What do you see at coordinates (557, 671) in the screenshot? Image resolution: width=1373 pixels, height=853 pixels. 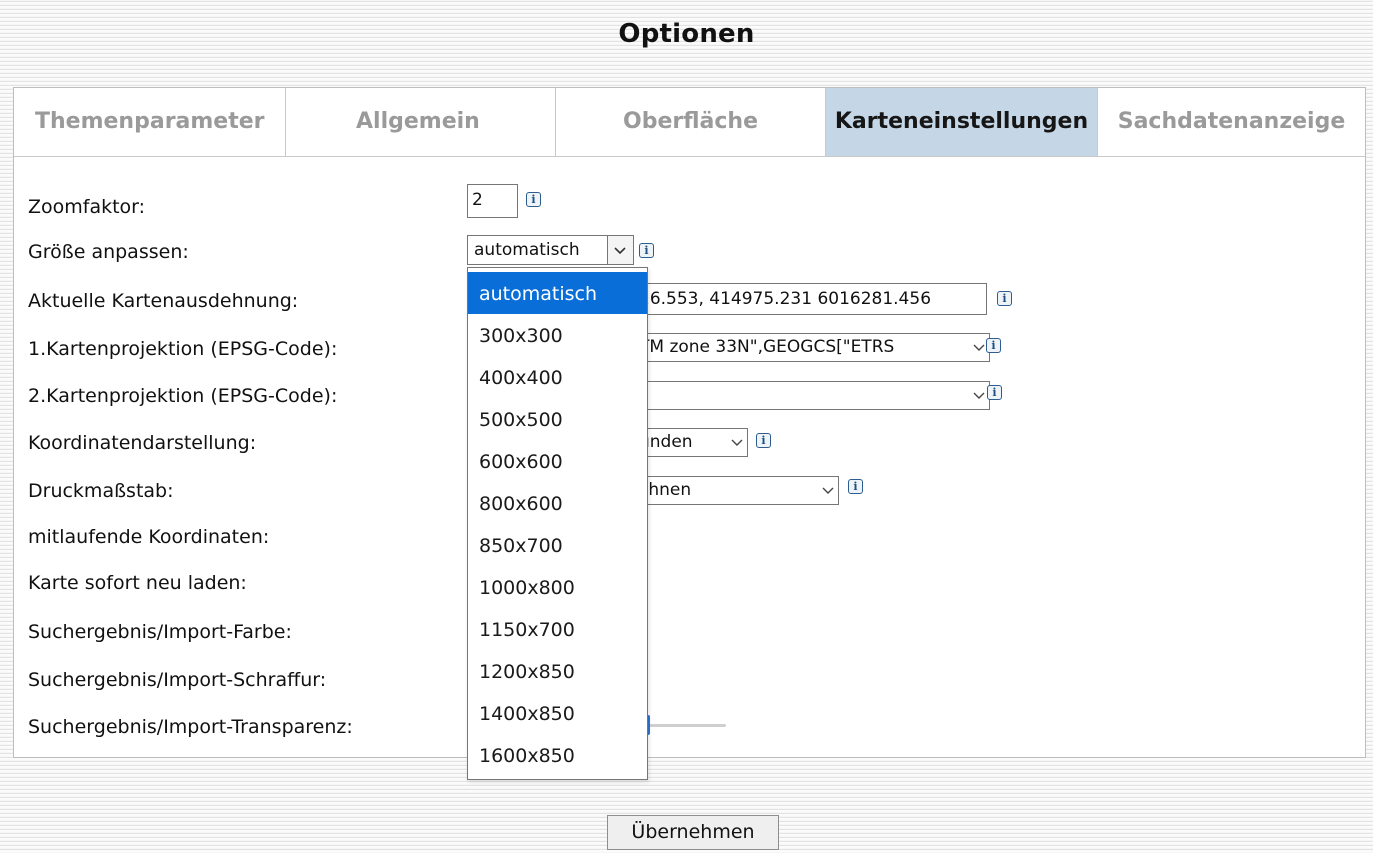 I see `dropdown-option: 1200x850` at bounding box center [557, 671].